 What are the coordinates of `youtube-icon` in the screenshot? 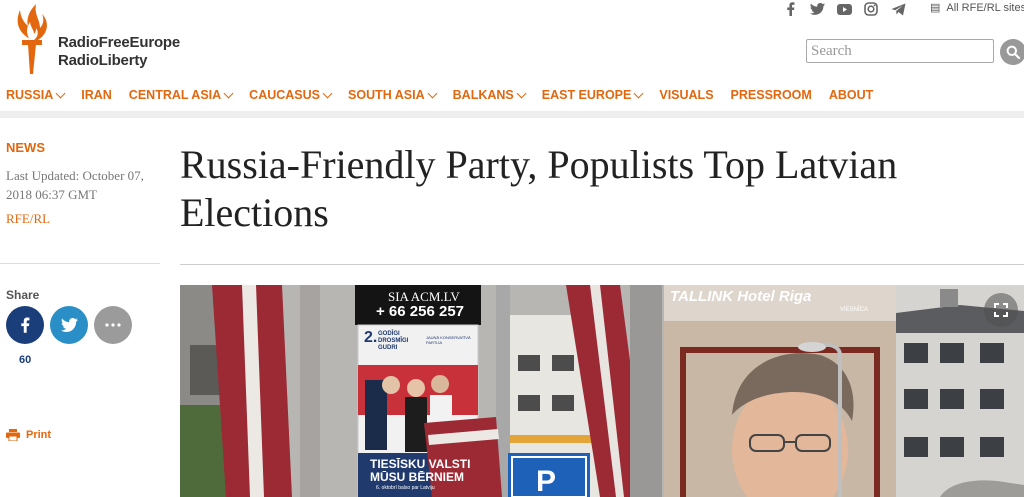 It's located at (844, 9).